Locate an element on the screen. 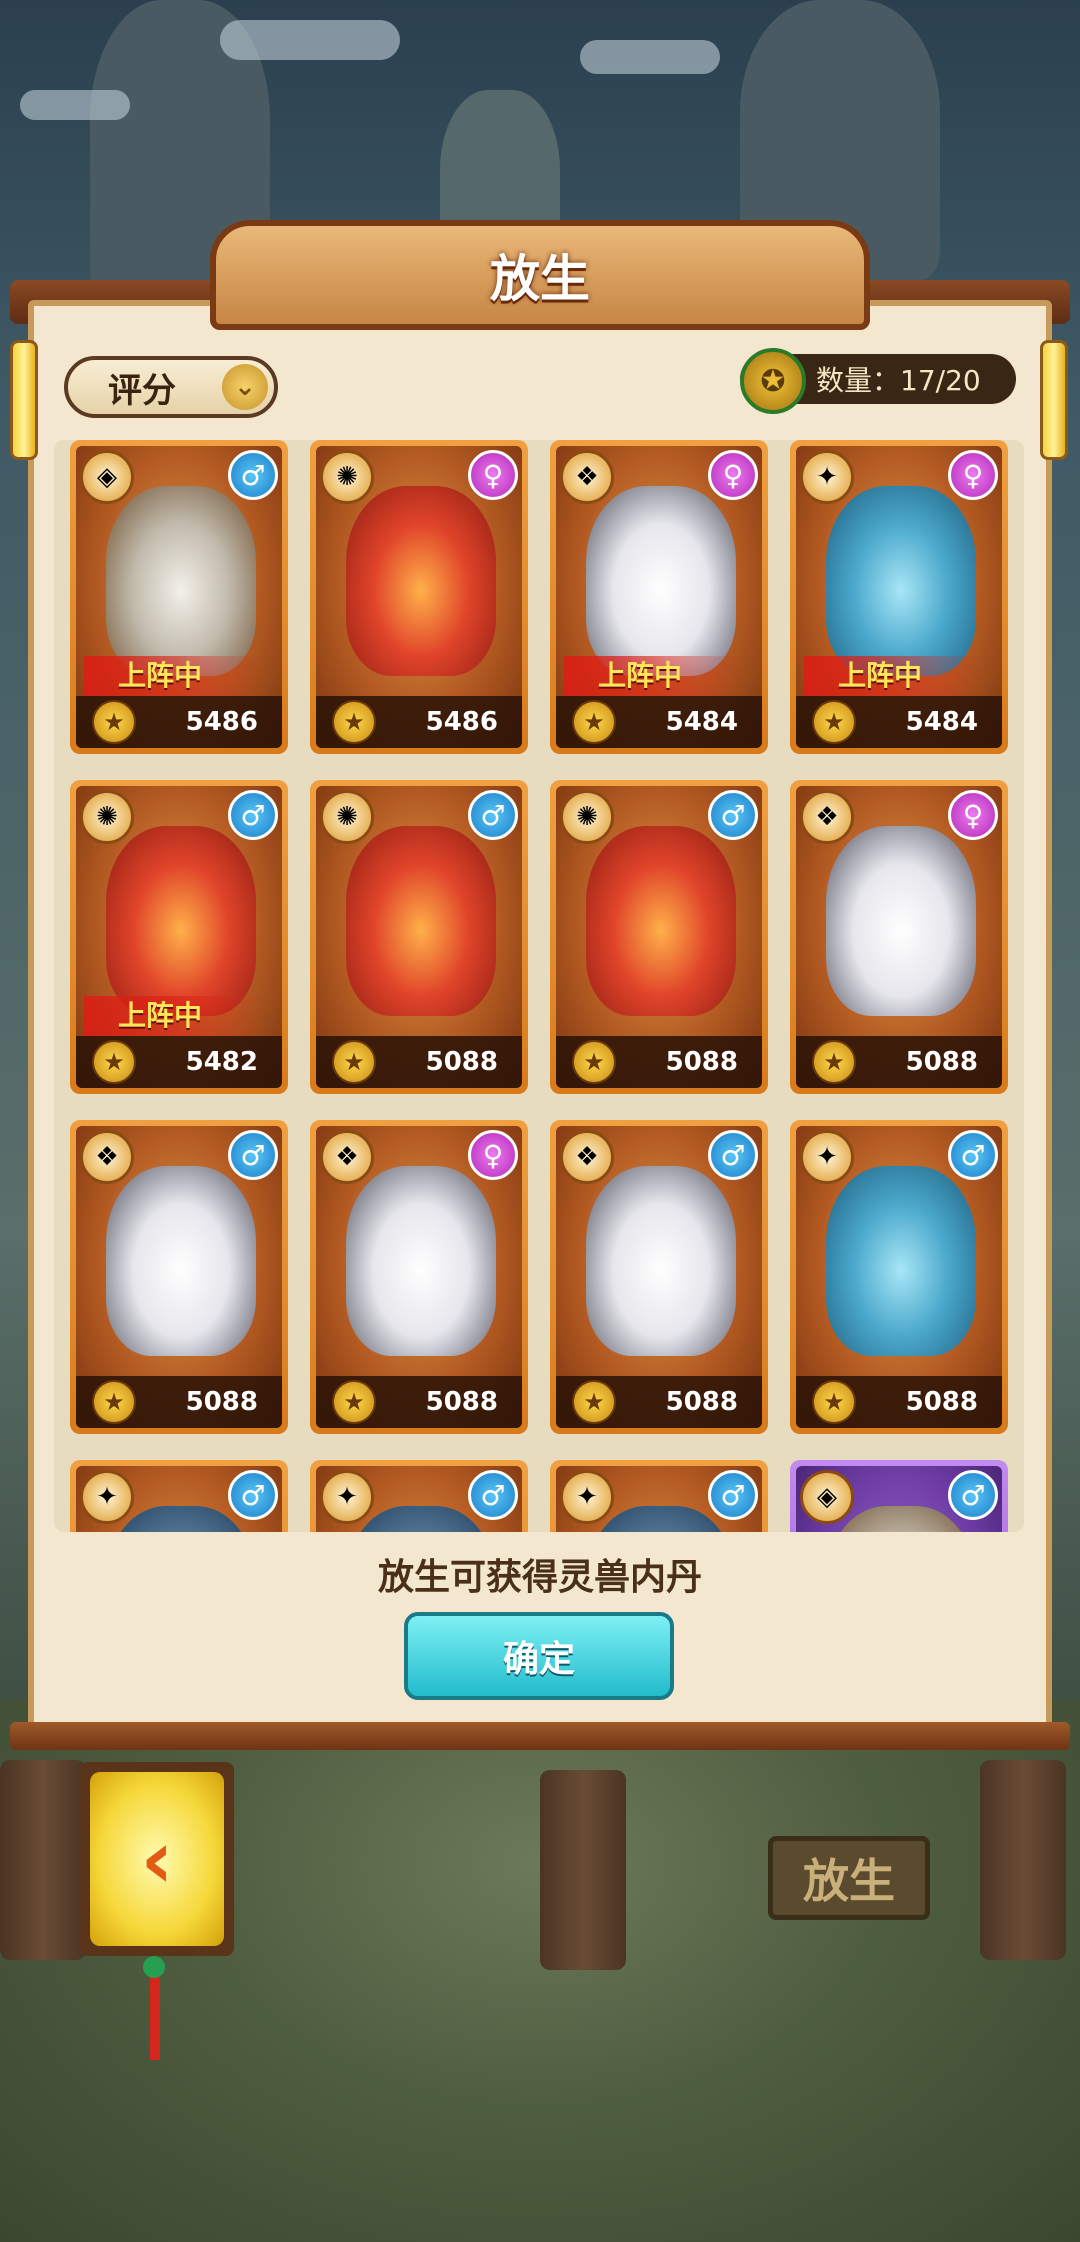  beast-card-body: ✦ ♂ ★ 5088 is located at coordinates (899, 1277).